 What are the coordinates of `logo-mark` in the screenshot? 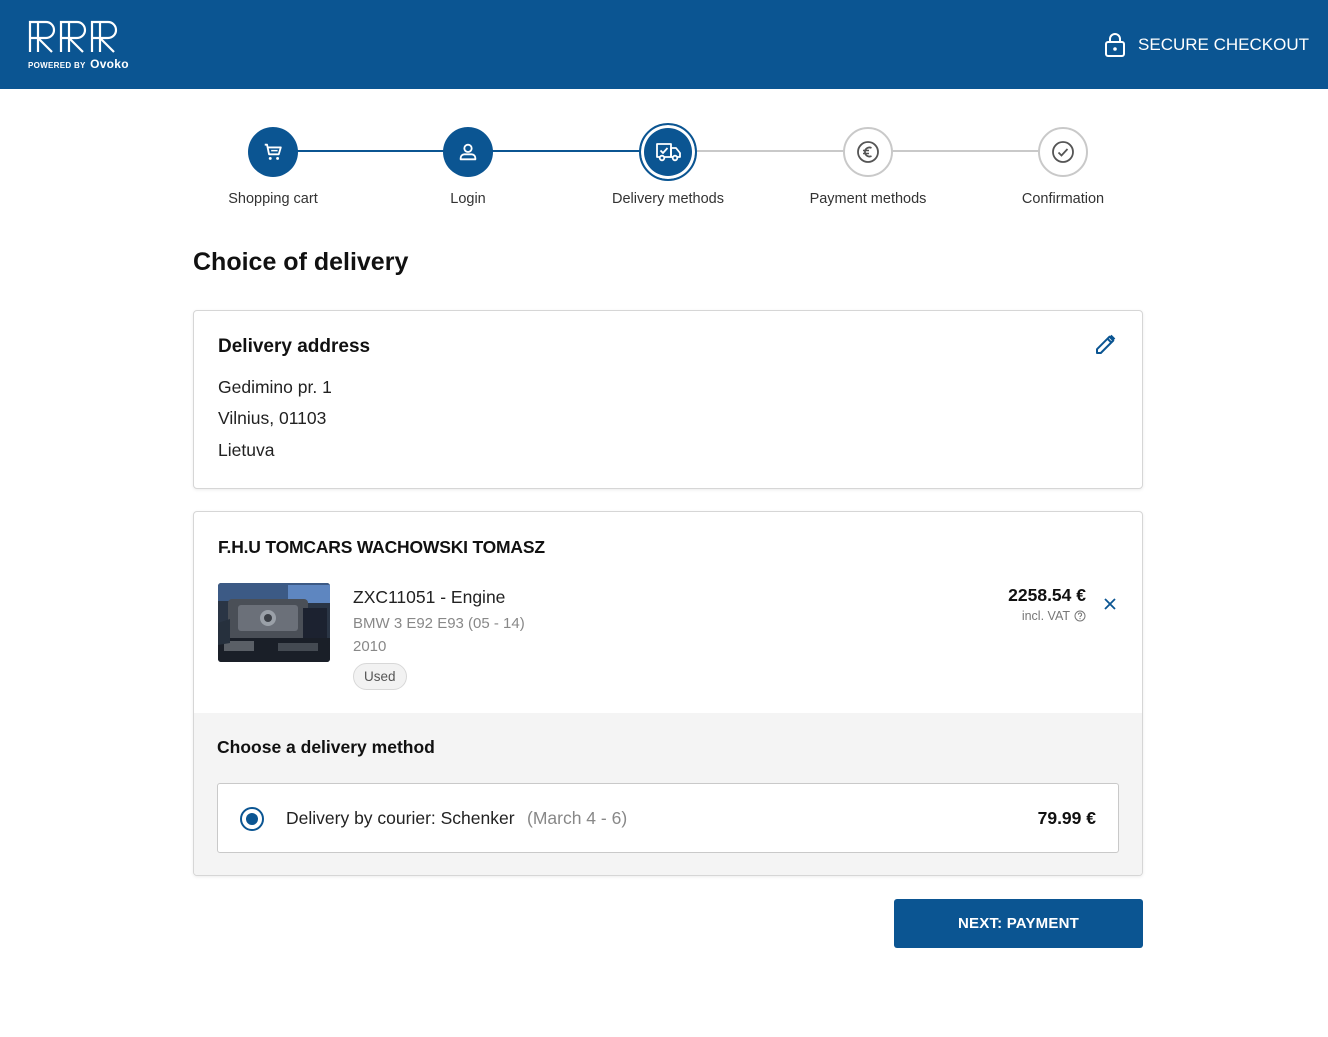 It's located at (73, 36).